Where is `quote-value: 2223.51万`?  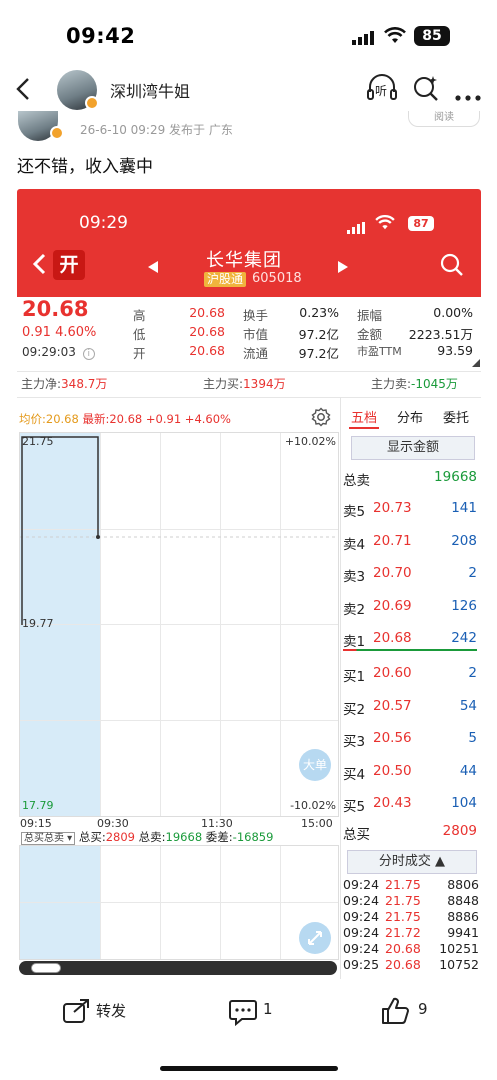 quote-value: 2223.51万 is located at coordinates (440, 334).